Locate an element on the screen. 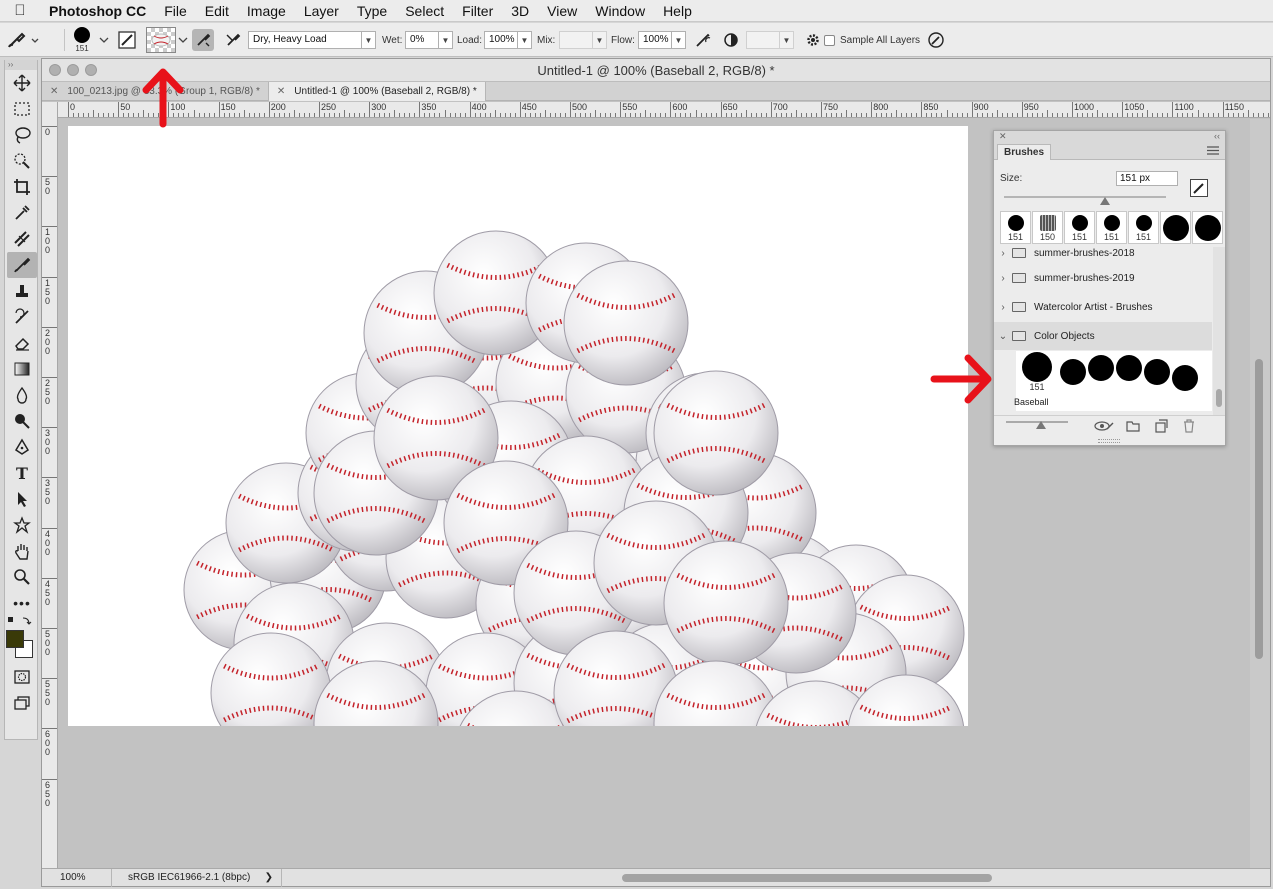  menu-3d: 3D is located at coordinates (520, 11).